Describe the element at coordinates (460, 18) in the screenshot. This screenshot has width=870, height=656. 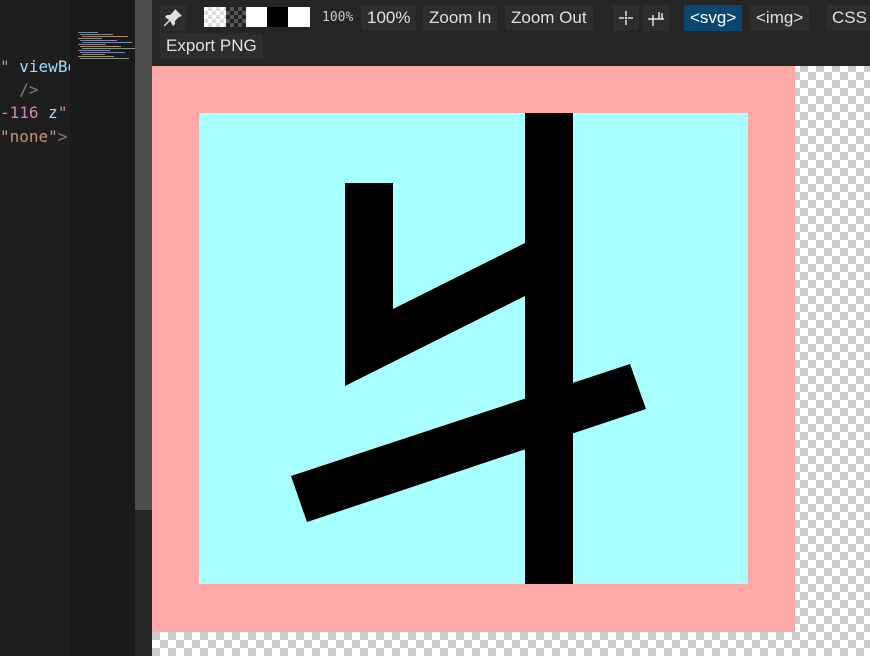
I see `zoom-in-button: Zoom In` at that location.